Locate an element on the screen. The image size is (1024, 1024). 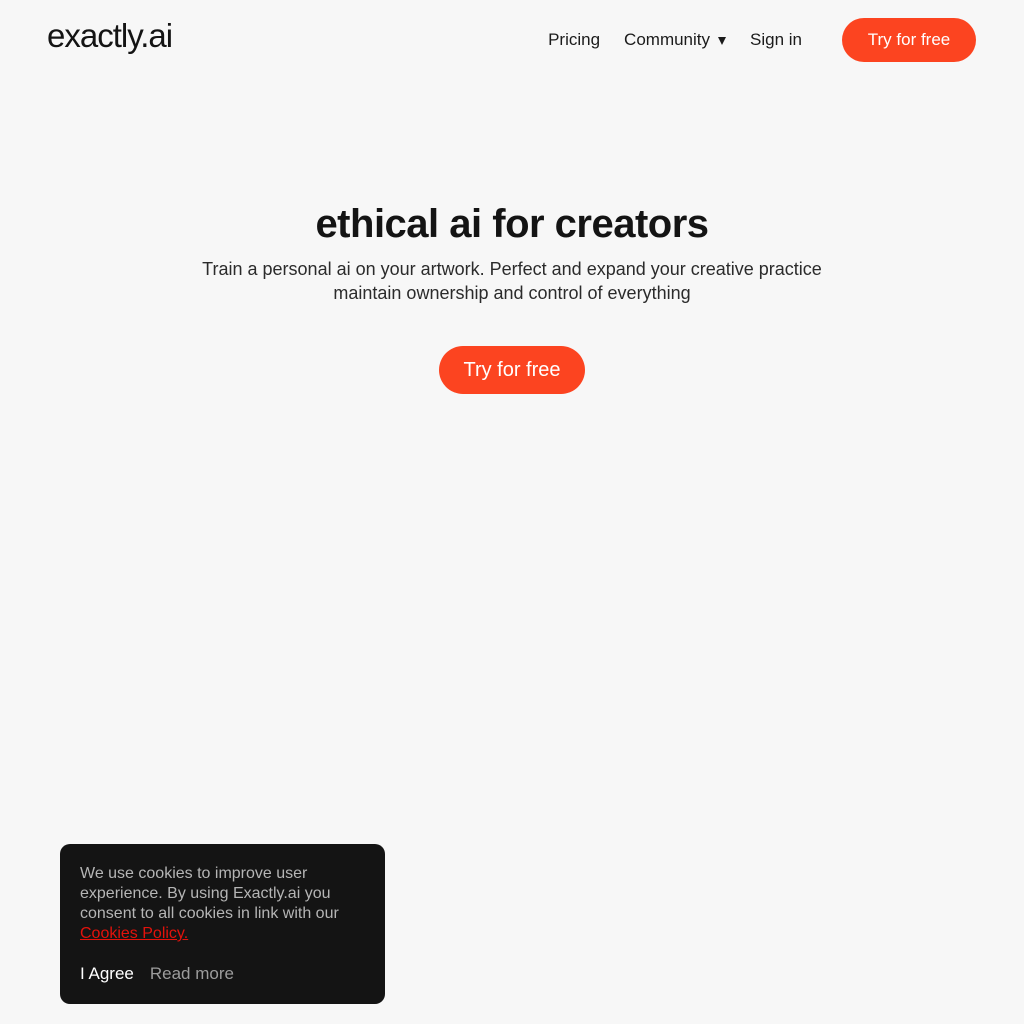
nav-community-label: Community is located at coordinates (667, 39).